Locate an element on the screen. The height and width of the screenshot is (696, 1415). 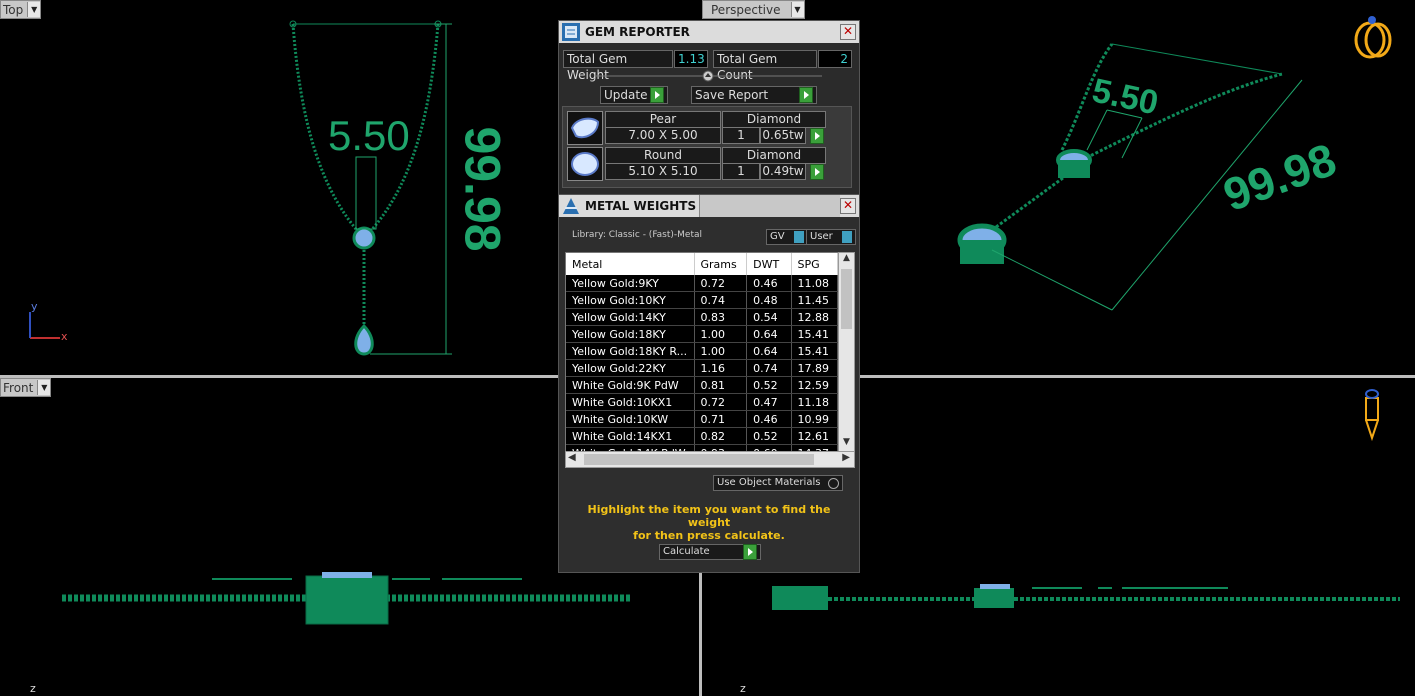
user-toggle: User is located at coordinates (831, 237).